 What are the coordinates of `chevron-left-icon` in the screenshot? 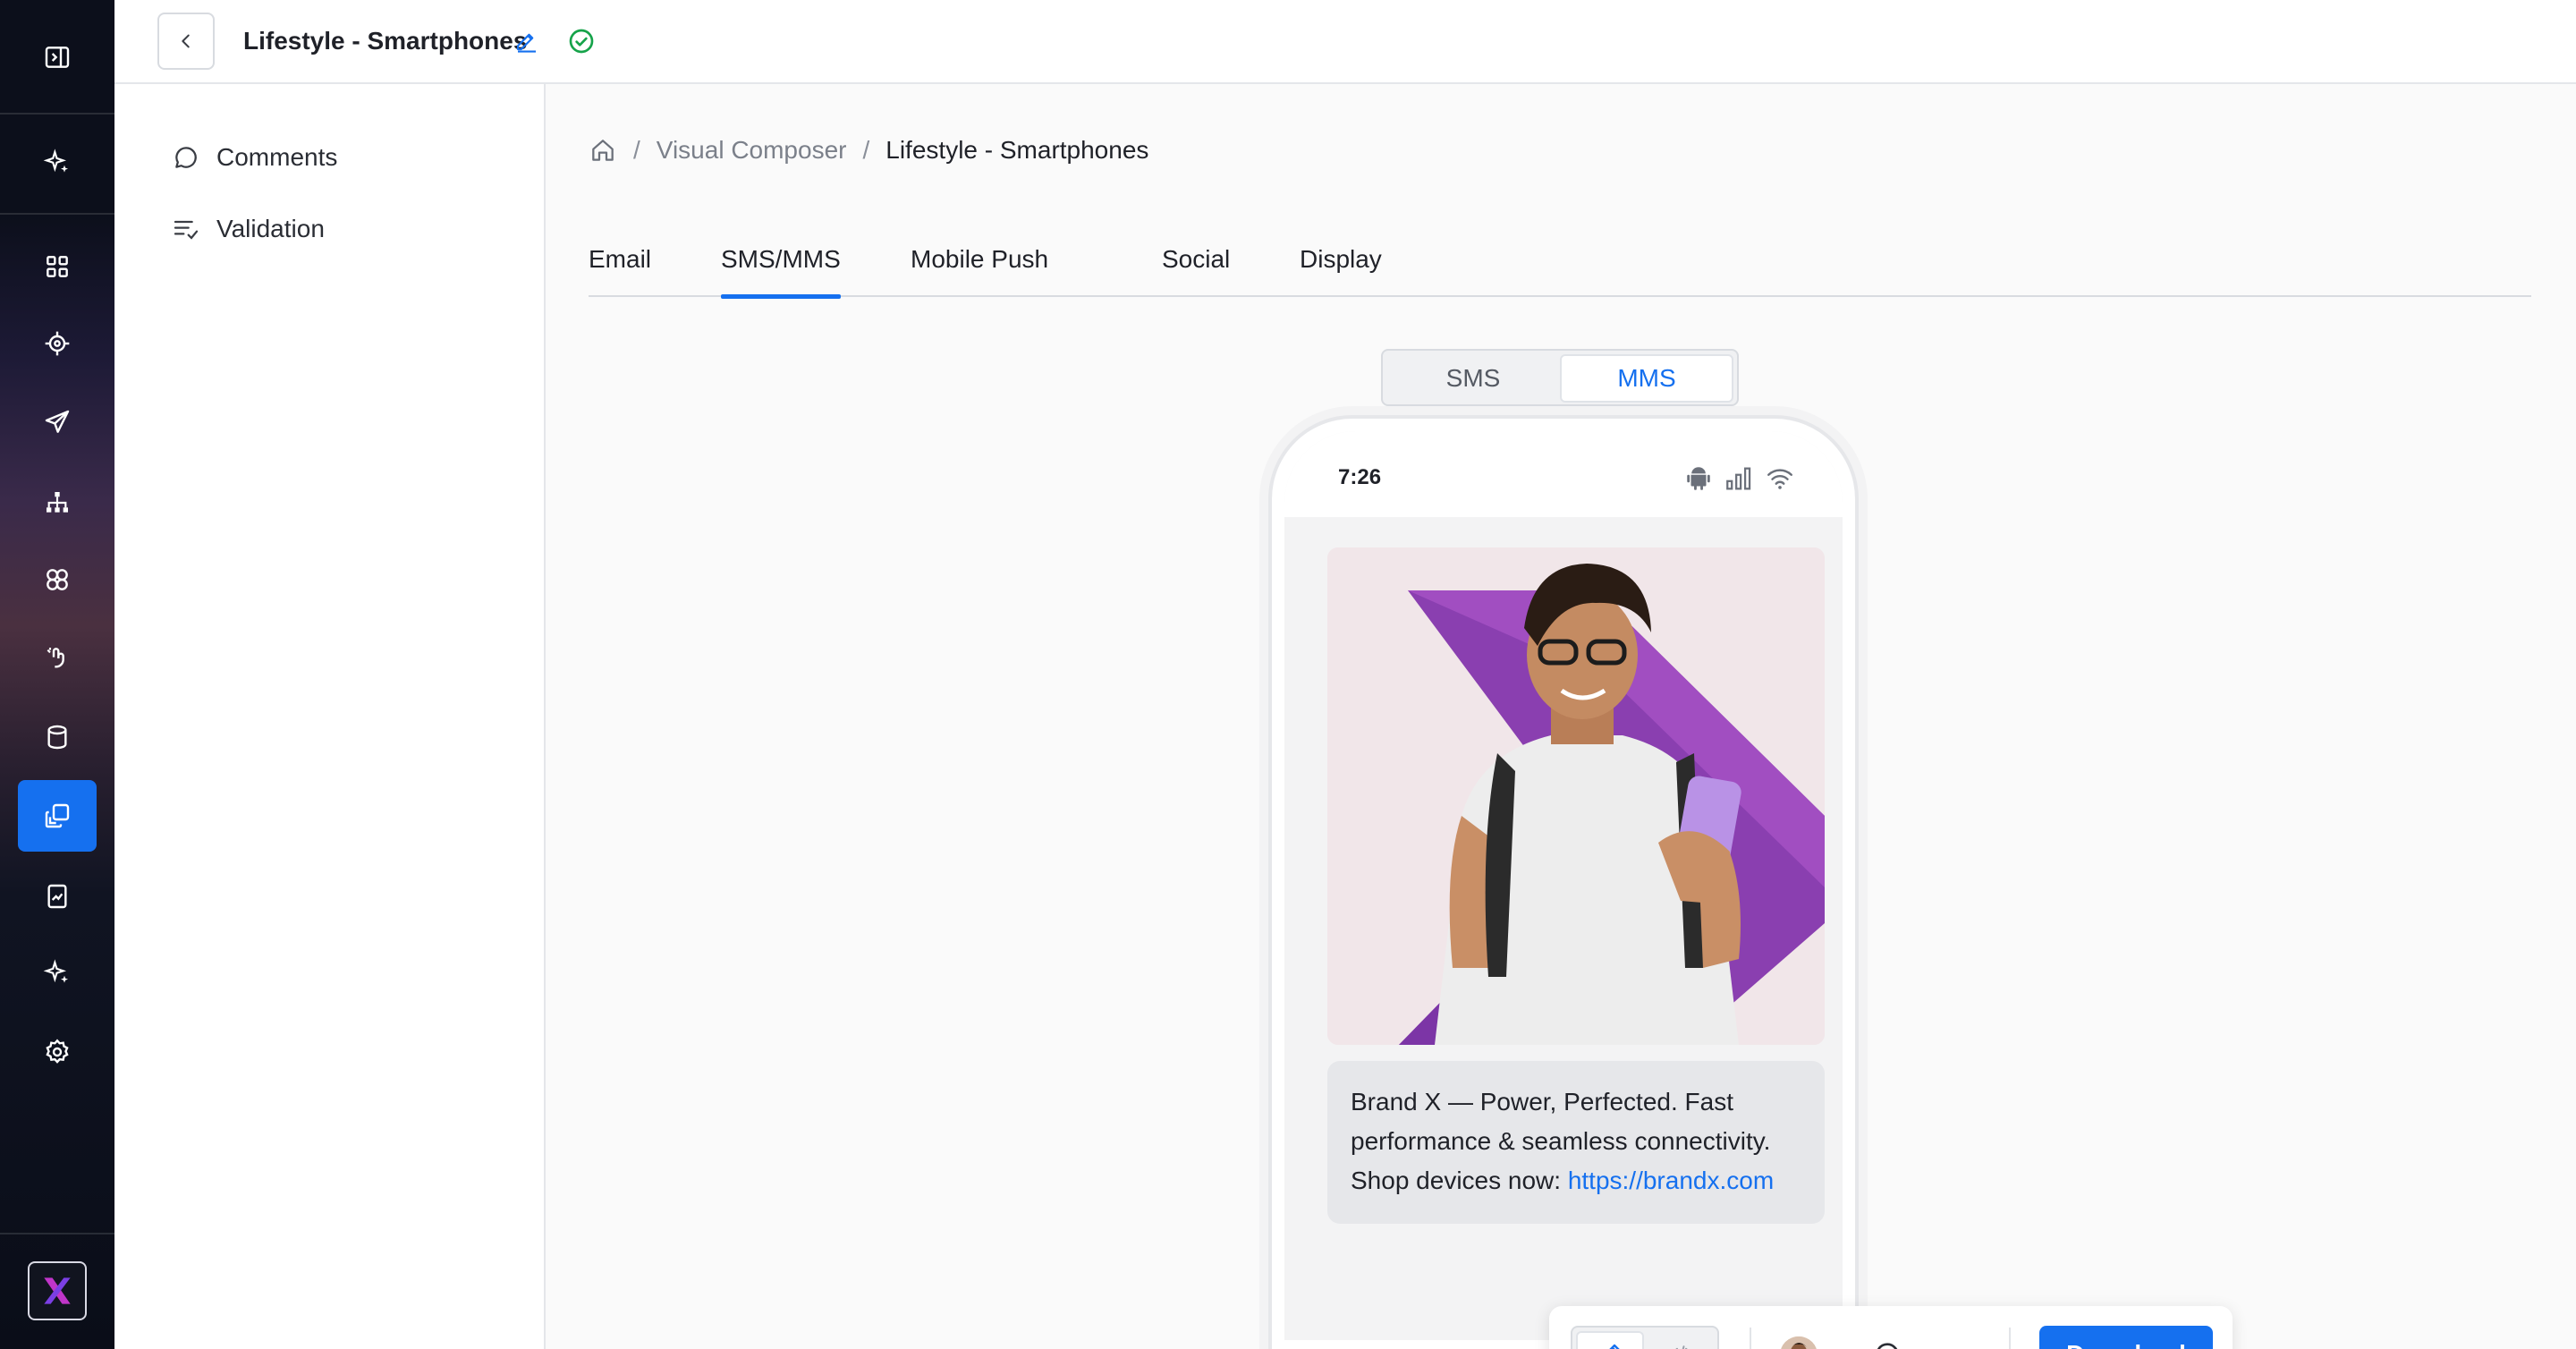 It's located at (186, 41).